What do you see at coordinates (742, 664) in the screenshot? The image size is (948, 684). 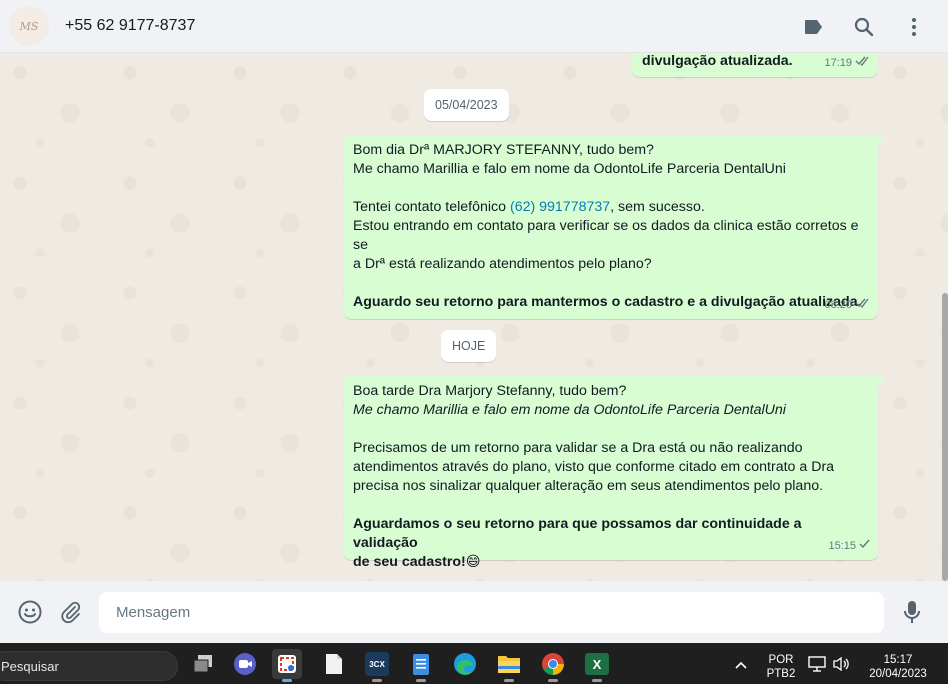 I see `chevron-up-icon` at bounding box center [742, 664].